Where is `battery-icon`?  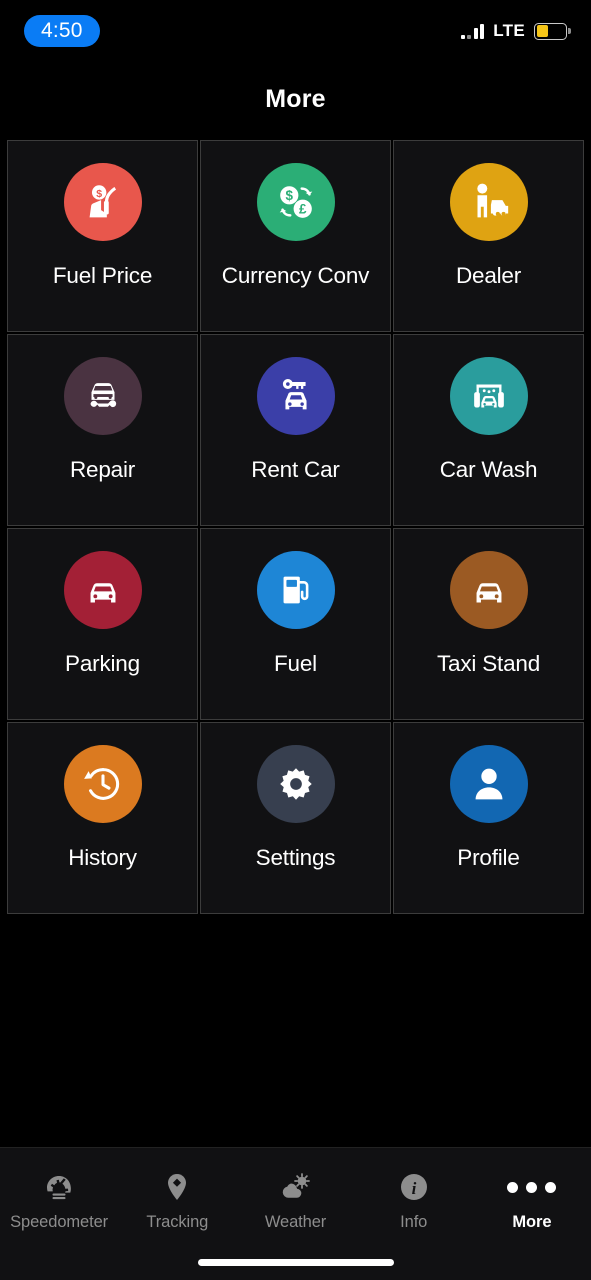
battery-icon is located at coordinates (552, 31).